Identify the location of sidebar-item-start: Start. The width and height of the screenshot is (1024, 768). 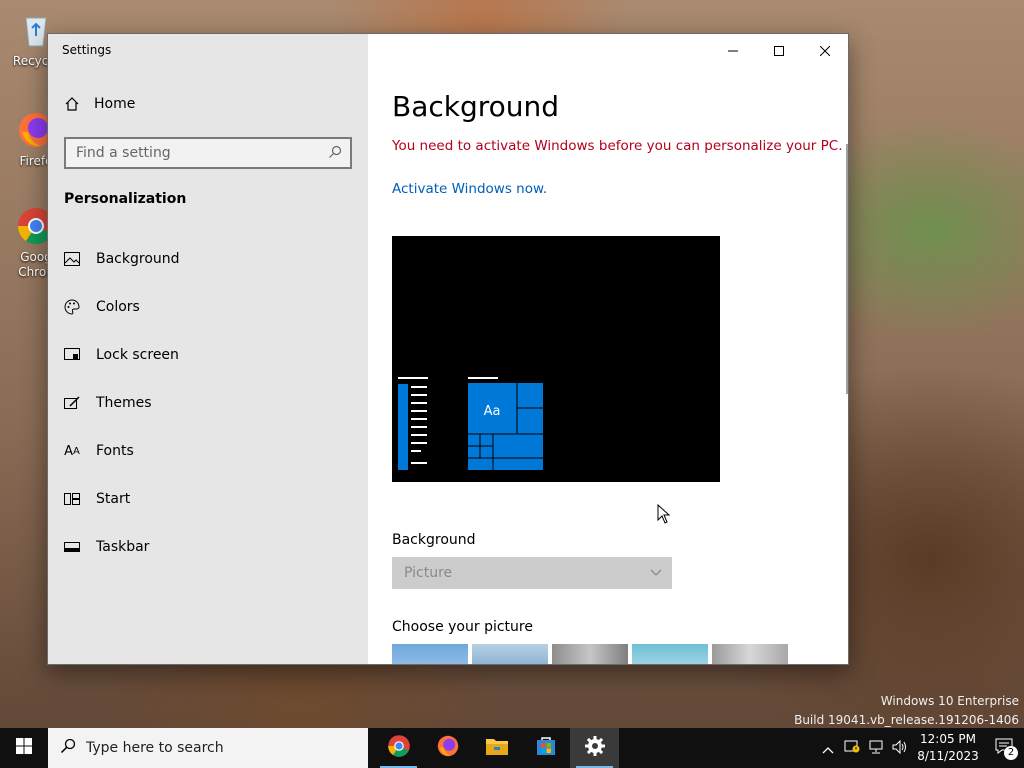
(209, 499).